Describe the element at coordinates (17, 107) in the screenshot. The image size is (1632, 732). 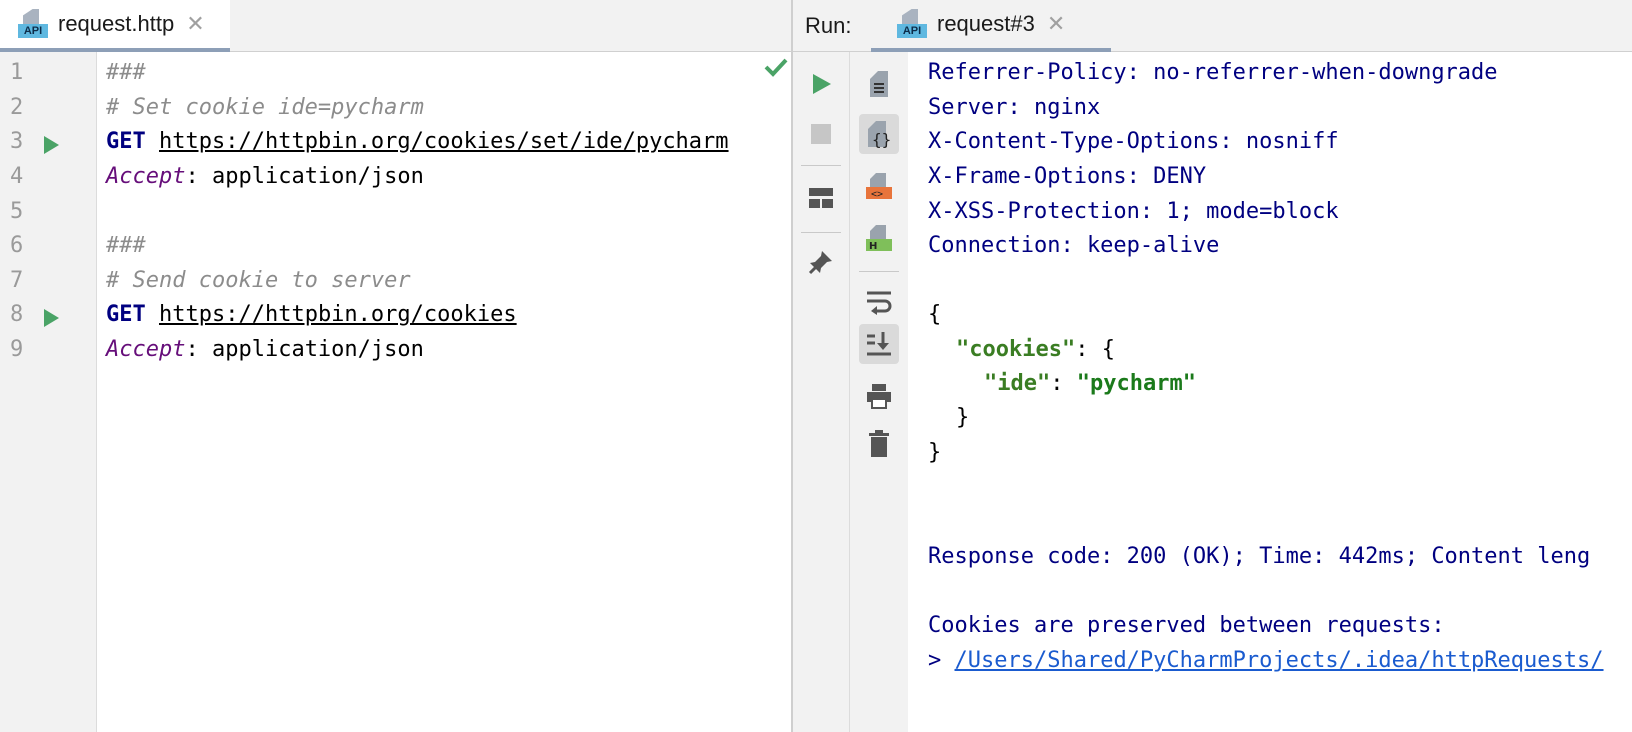
I see `line-number: 2` at that location.